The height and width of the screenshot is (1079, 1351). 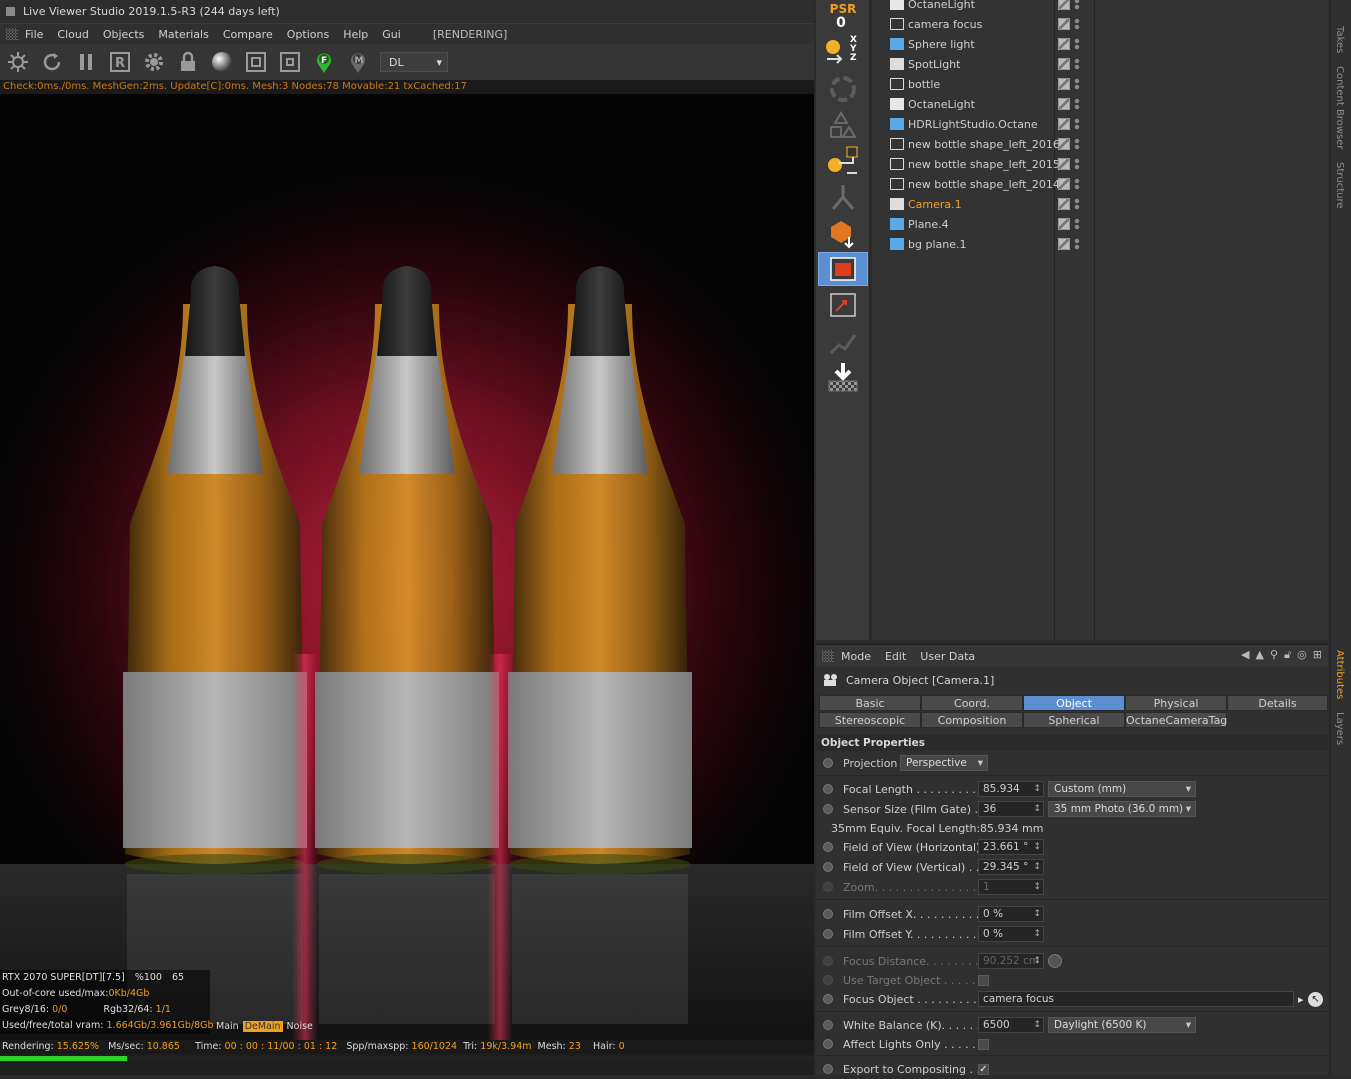 What do you see at coordinates (1274, 655) in the screenshot?
I see `search-icon: ⚲` at bounding box center [1274, 655].